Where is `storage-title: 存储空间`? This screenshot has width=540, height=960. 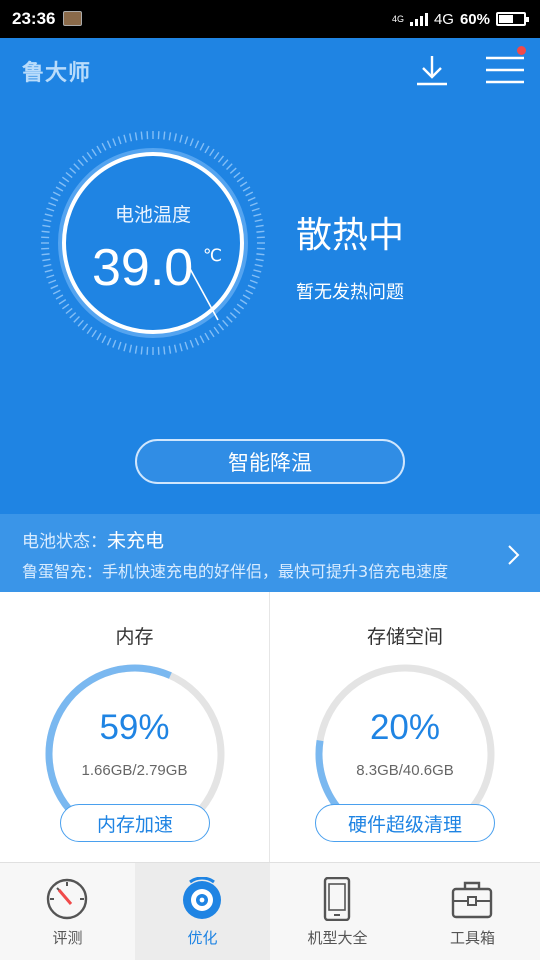 storage-title: 存储空间 is located at coordinates (404, 637).